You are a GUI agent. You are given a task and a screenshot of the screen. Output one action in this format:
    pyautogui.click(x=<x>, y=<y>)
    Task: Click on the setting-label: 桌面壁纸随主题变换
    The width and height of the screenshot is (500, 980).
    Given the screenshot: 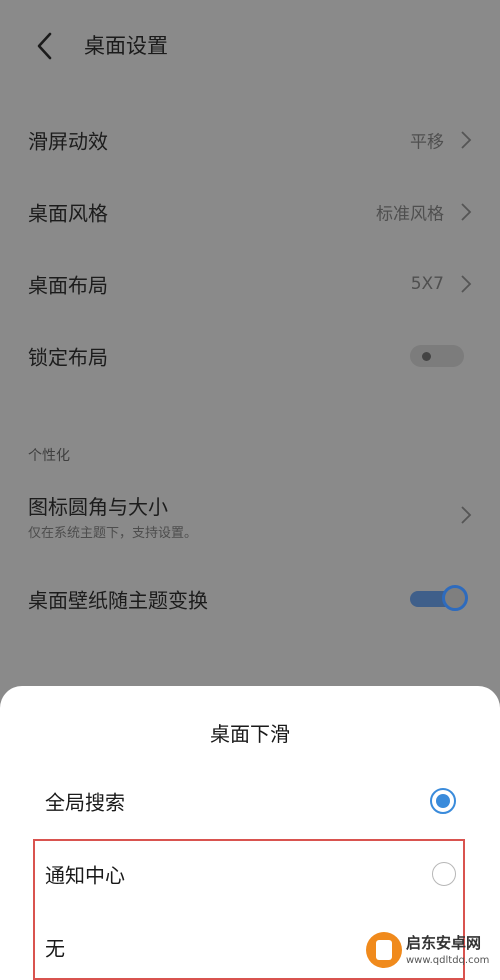 What is the action you would take?
    pyautogui.click(x=118, y=600)
    